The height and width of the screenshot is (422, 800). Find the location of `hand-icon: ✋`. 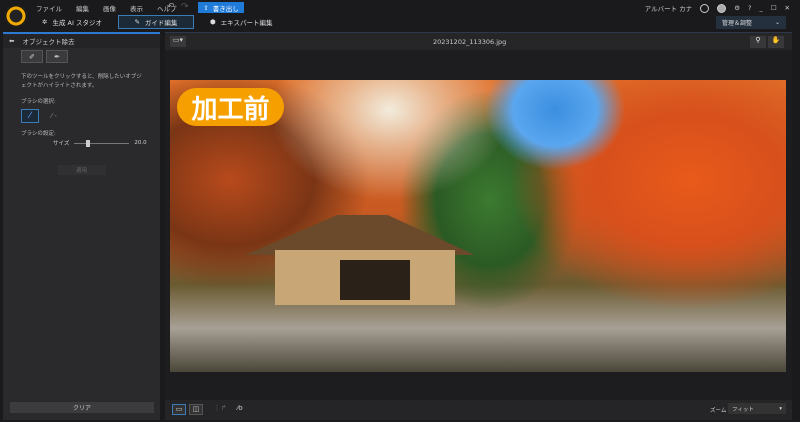

hand-icon: ✋ is located at coordinates (776, 42).